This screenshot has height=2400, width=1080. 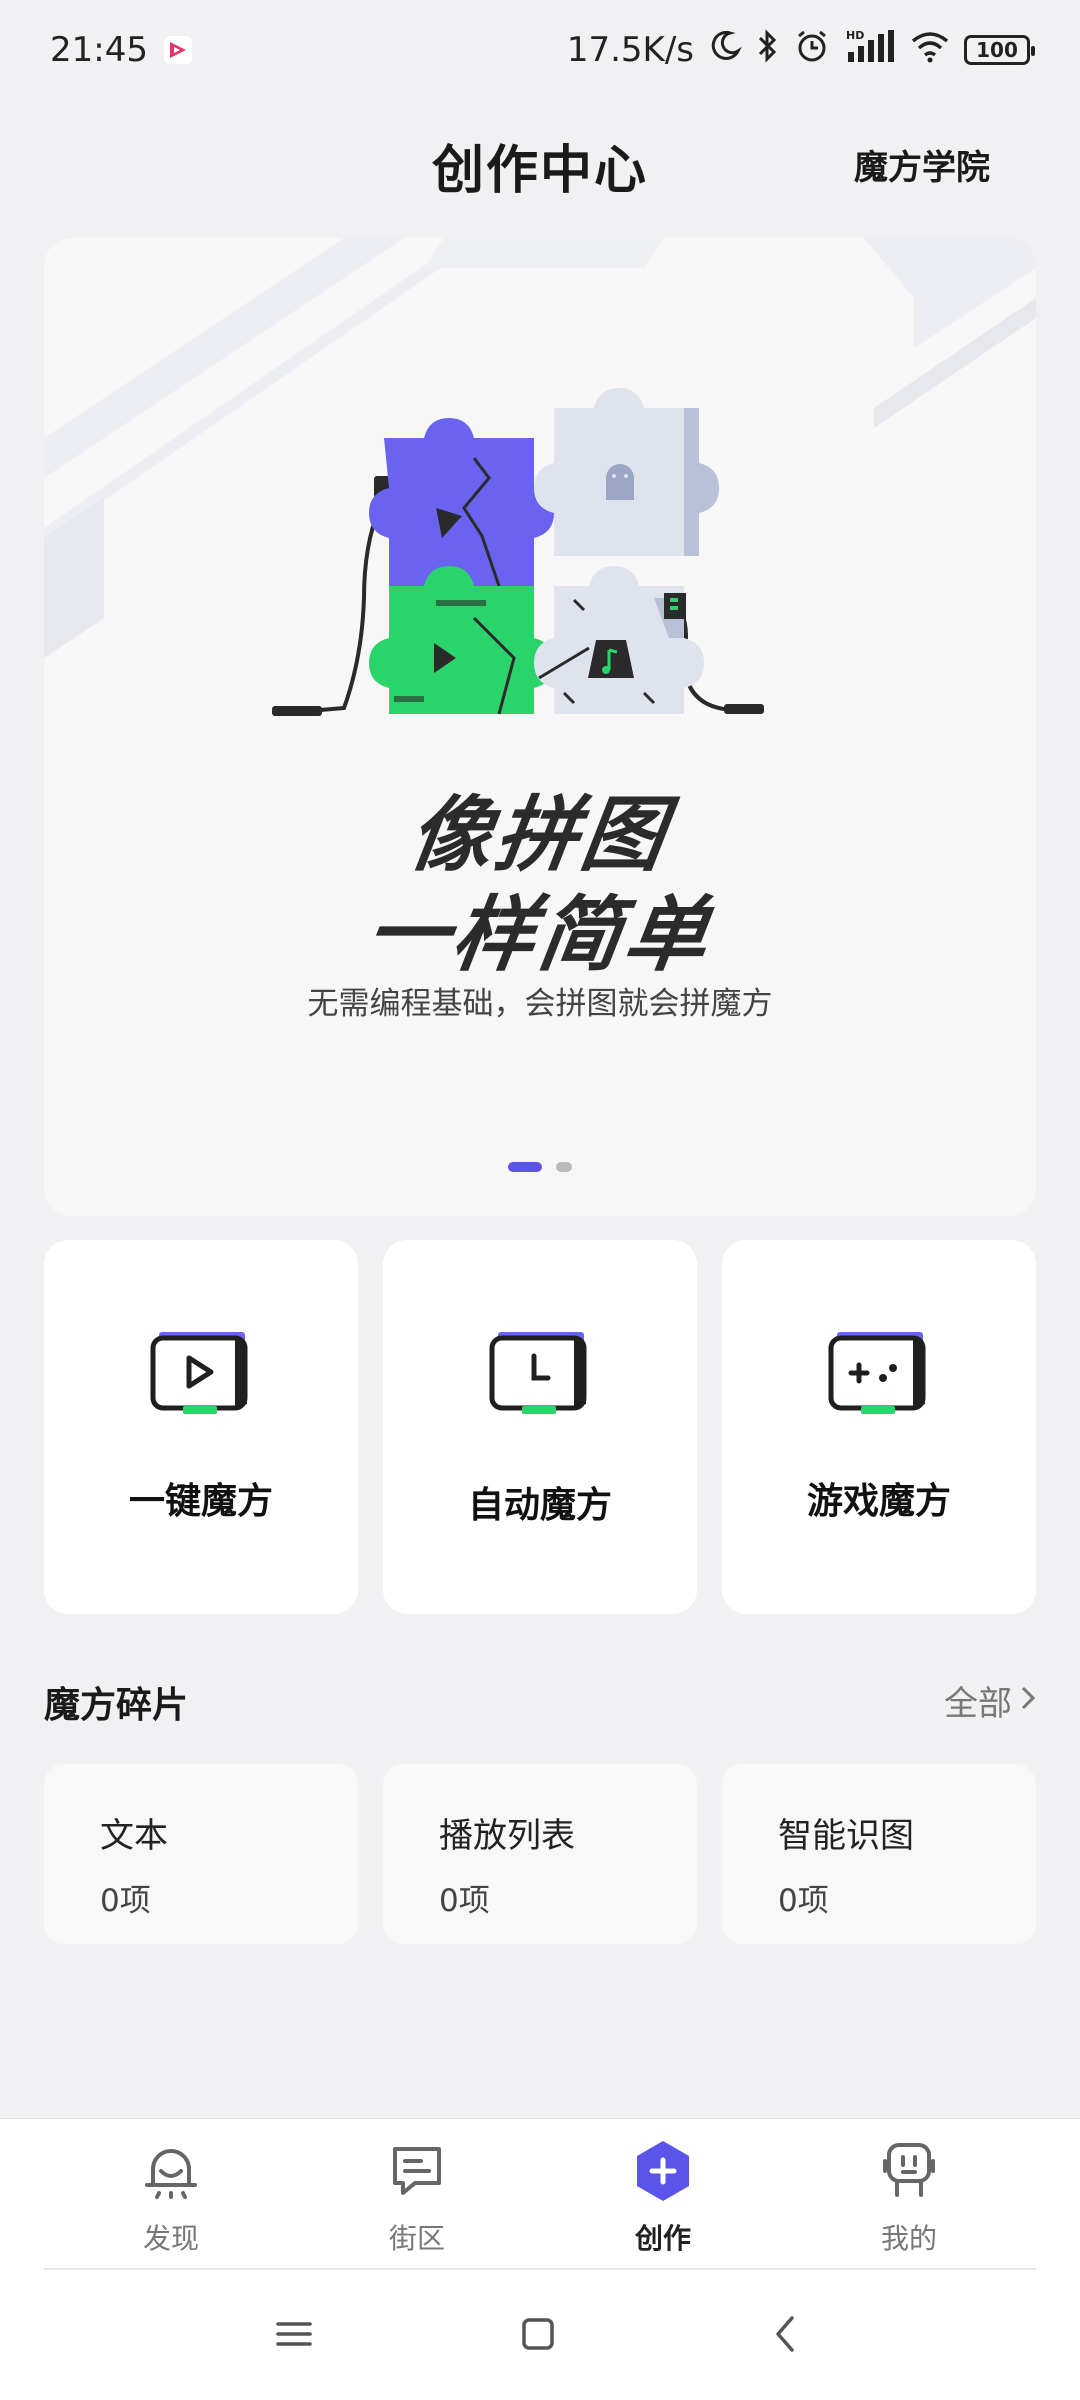 What do you see at coordinates (507, 1836) in the screenshot?
I see `fragment-name: 播放列表` at bounding box center [507, 1836].